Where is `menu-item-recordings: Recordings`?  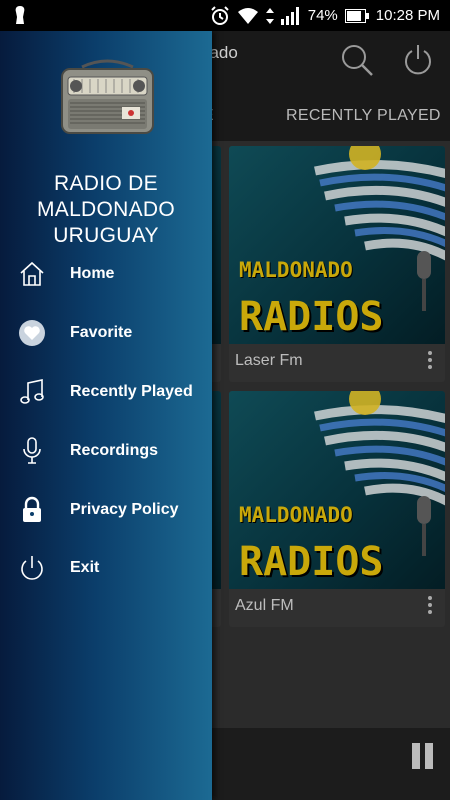 menu-item-recordings: Recordings is located at coordinates (106, 450).